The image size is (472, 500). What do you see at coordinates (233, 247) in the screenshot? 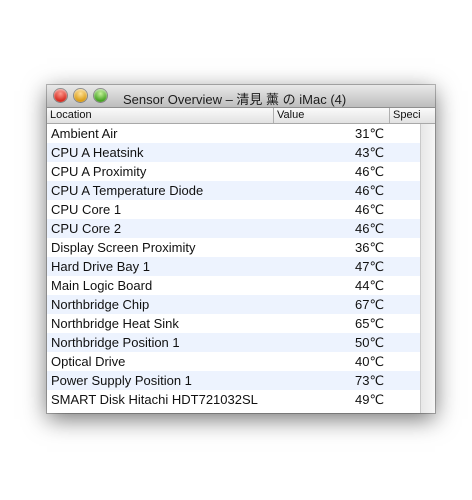
I see `table-row: Display Screen Proximity 36℃` at bounding box center [233, 247].